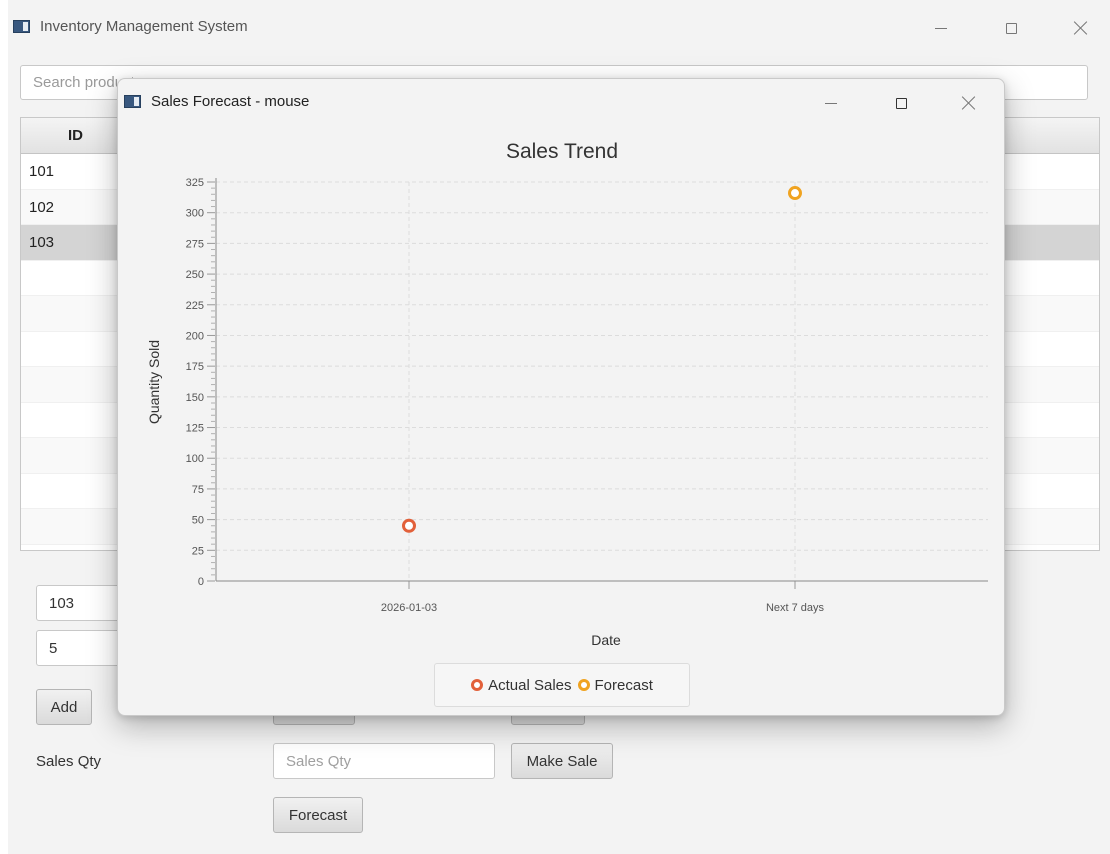  What do you see at coordinates (795, 193) in the screenshot?
I see `forecast-point` at bounding box center [795, 193].